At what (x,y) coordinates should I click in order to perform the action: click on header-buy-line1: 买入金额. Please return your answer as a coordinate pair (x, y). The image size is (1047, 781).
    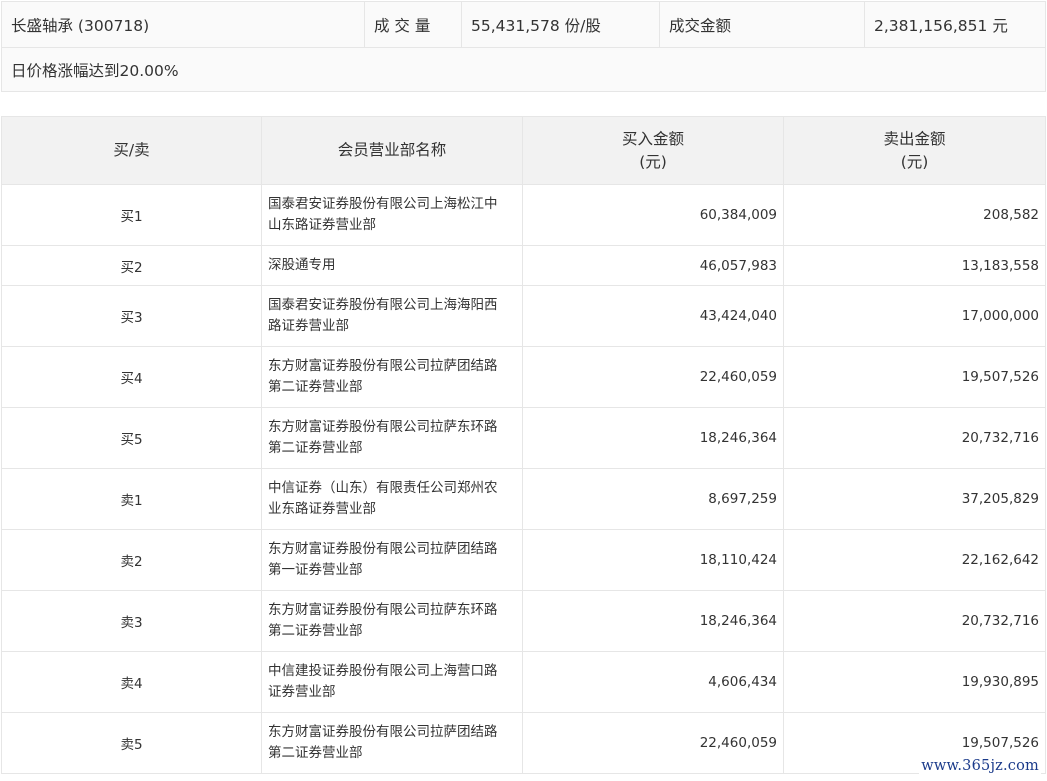
    Looking at the image, I should click on (652, 138).